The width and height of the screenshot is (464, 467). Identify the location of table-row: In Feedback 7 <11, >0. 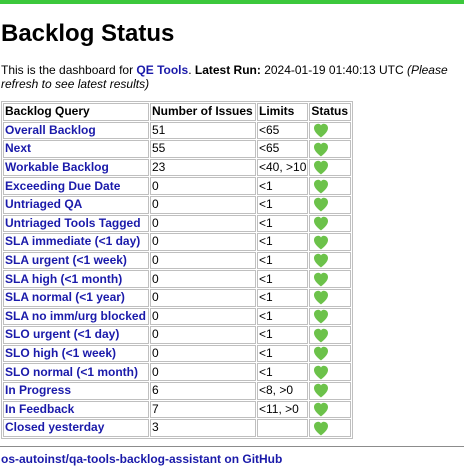
(177, 409).